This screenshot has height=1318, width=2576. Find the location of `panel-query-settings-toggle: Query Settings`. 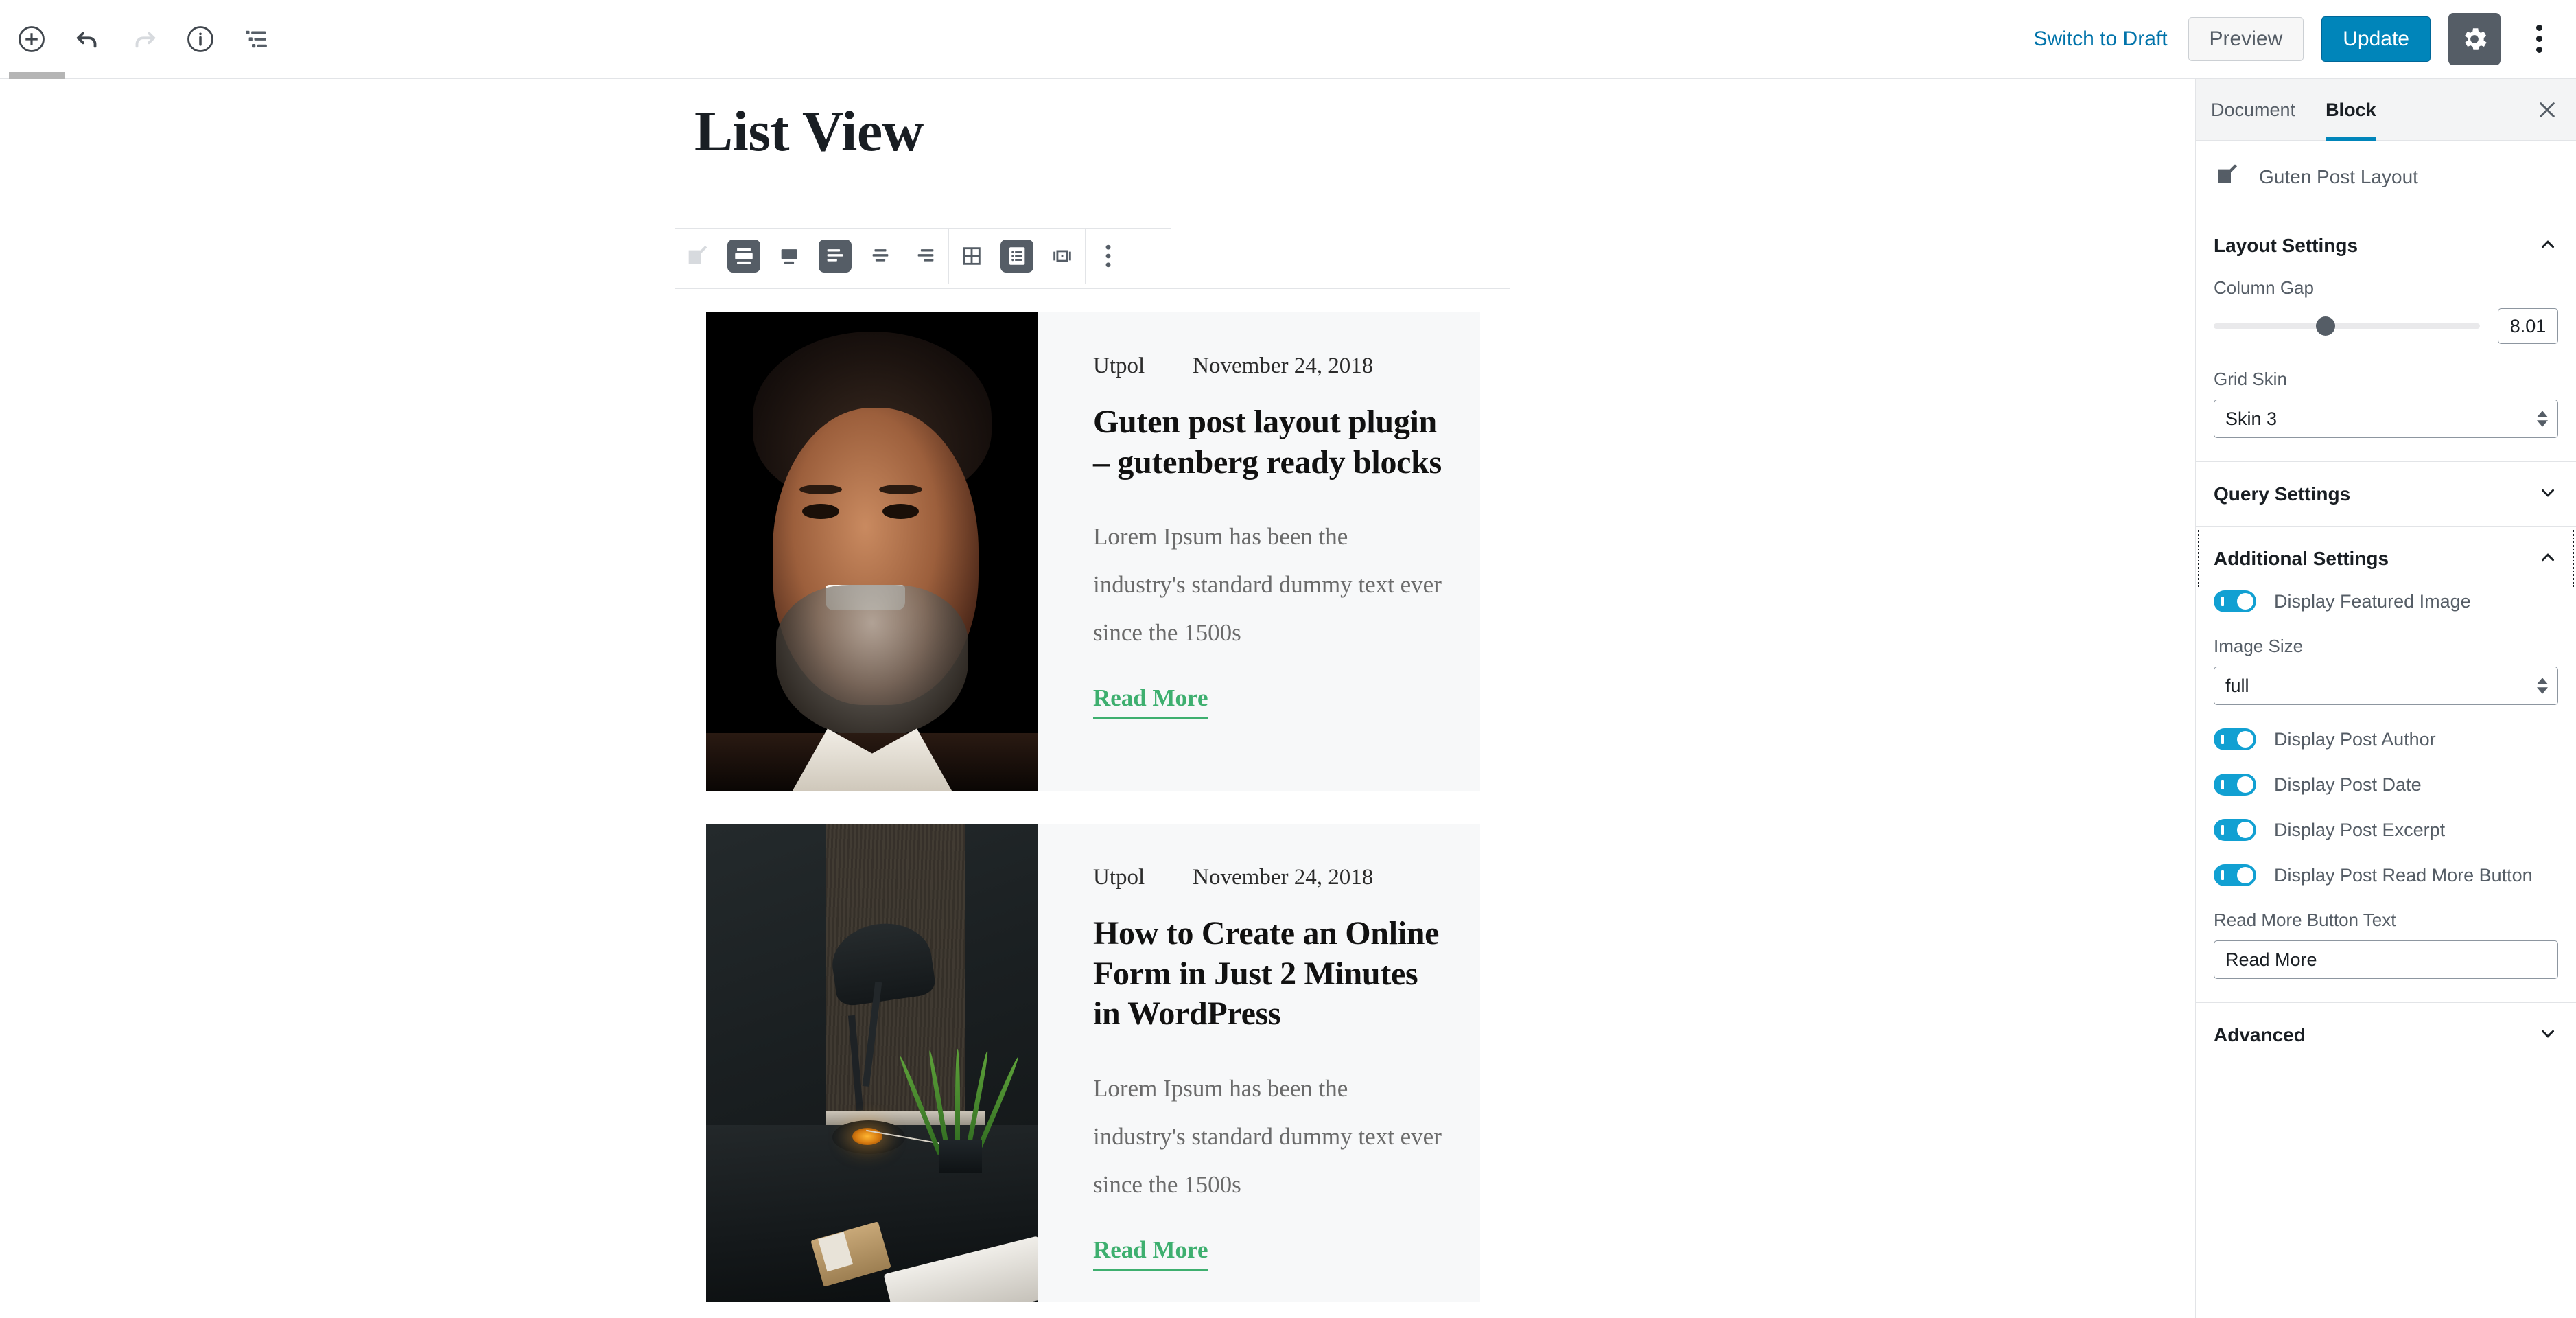

panel-query-settings-toggle: Query Settings is located at coordinates (2386, 494).